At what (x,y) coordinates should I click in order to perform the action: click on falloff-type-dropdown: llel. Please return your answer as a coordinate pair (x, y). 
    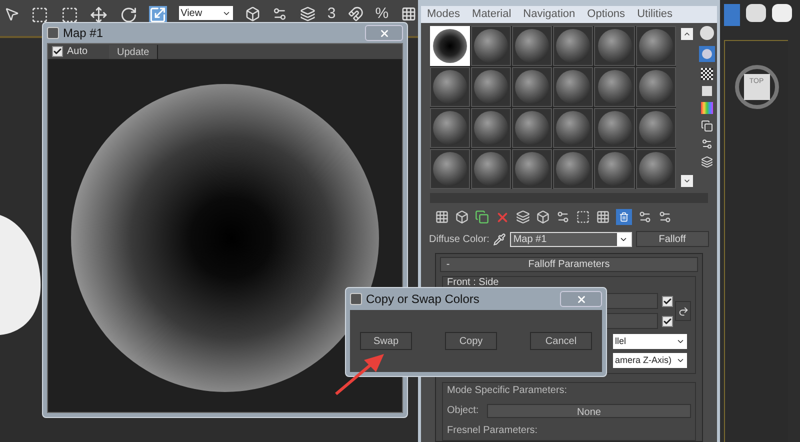
    Looking at the image, I should click on (650, 341).